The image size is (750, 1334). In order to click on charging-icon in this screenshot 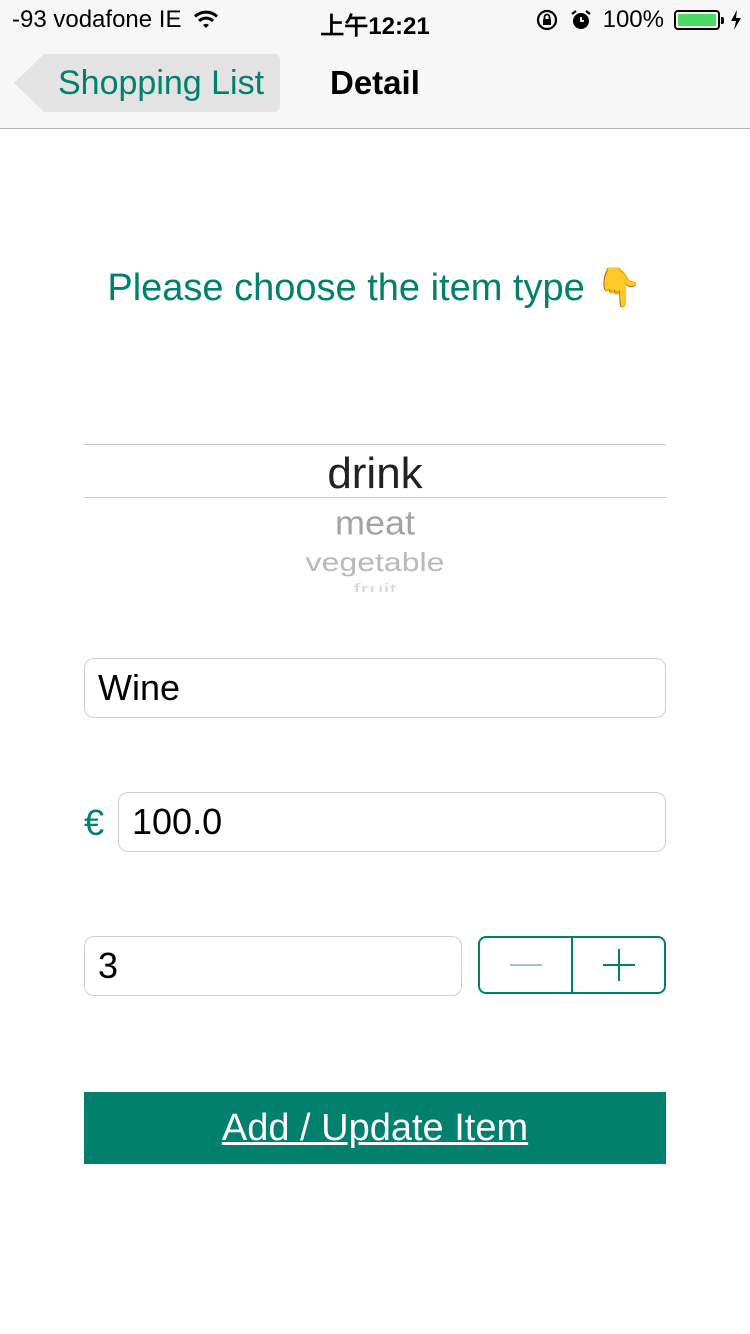, I will do `click(736, 20)`.